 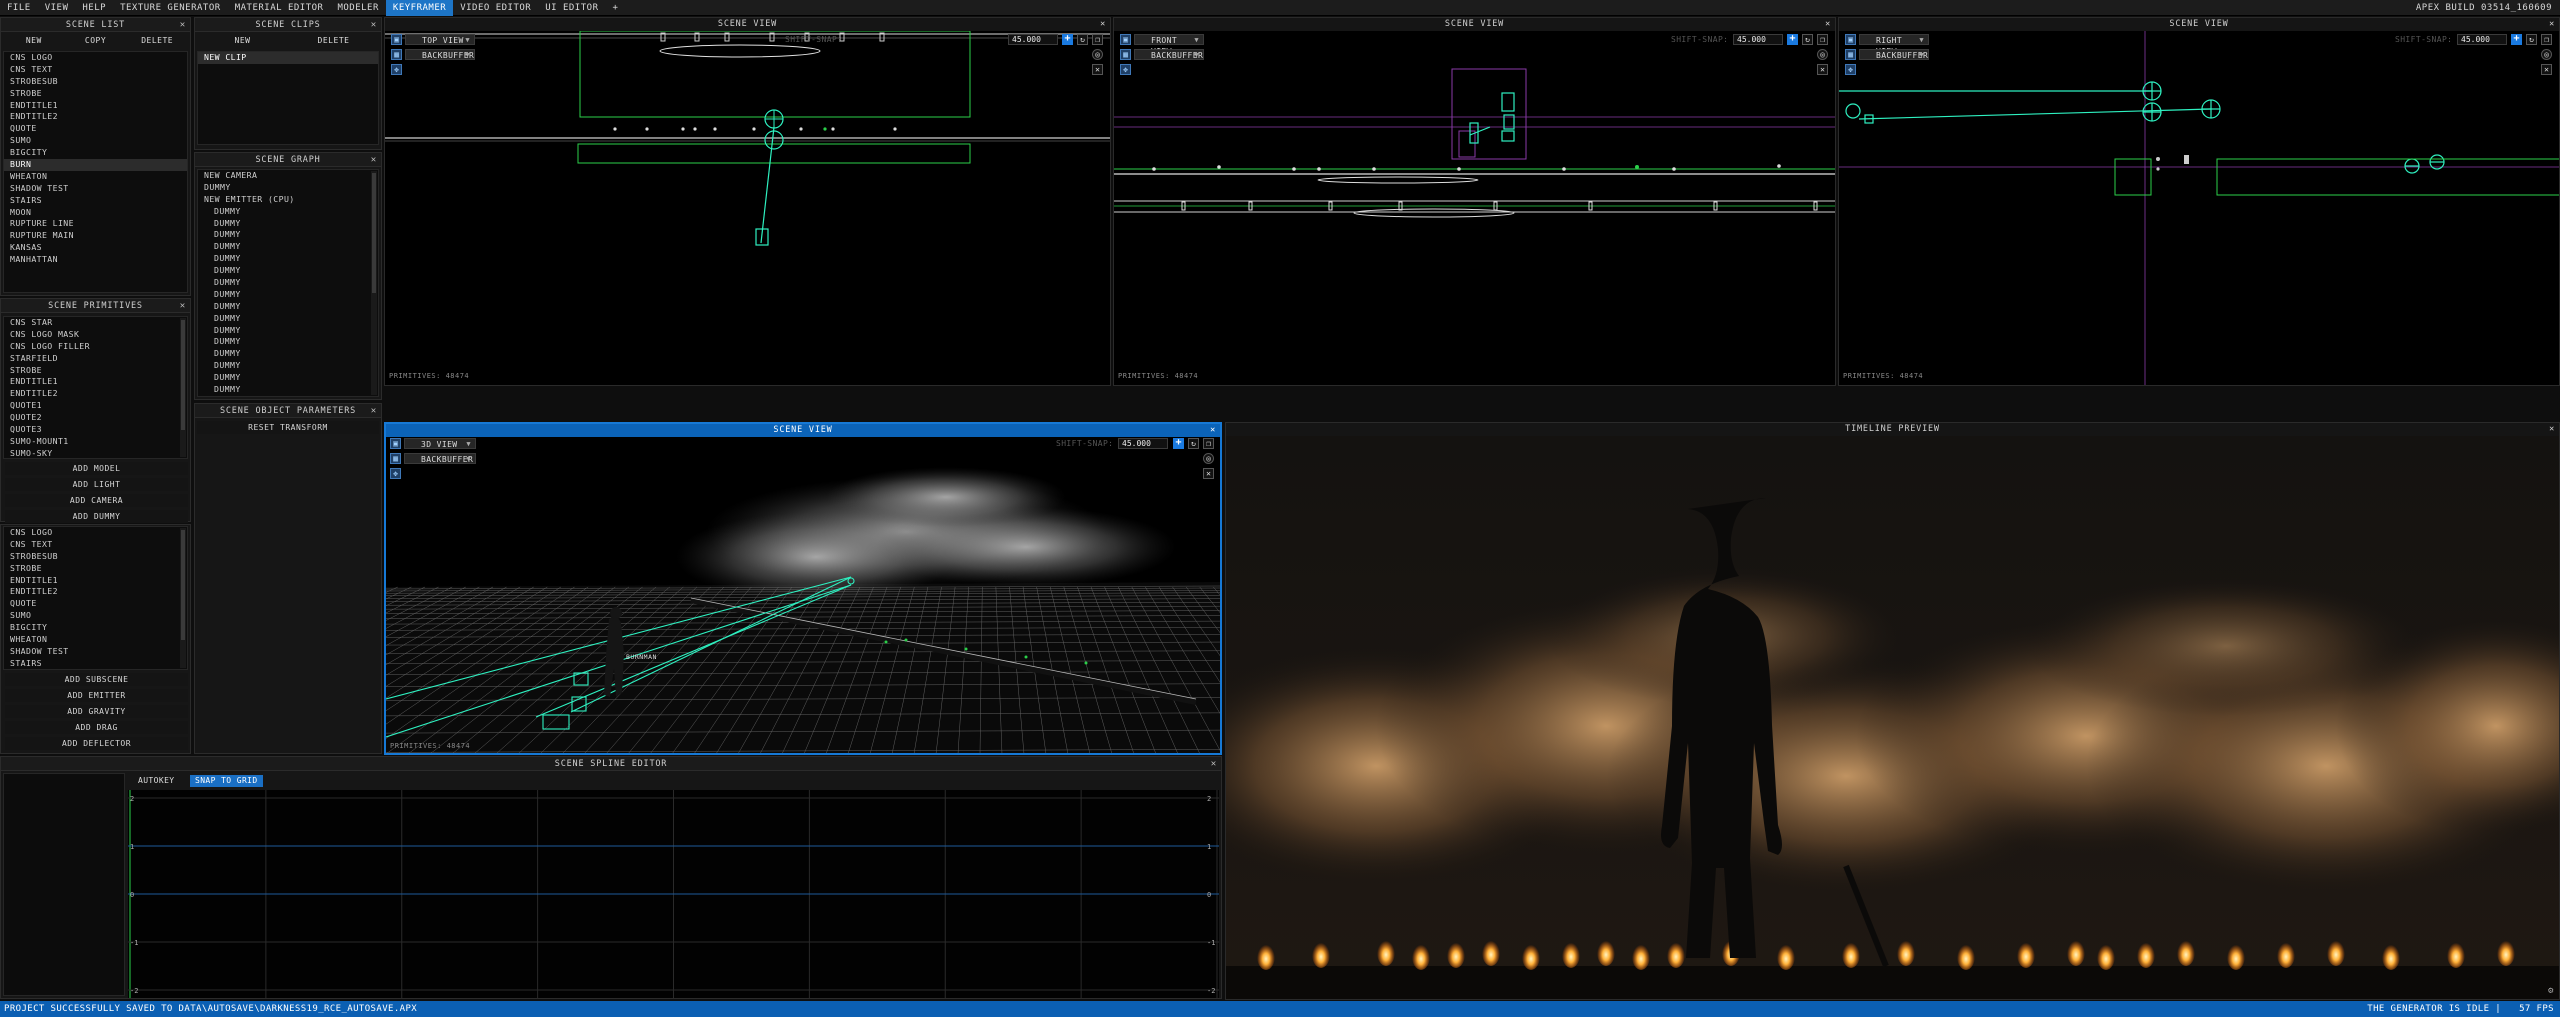 I want to click on add-subscene-button: ADD SUBSCENE, so click(x=96, y=679).